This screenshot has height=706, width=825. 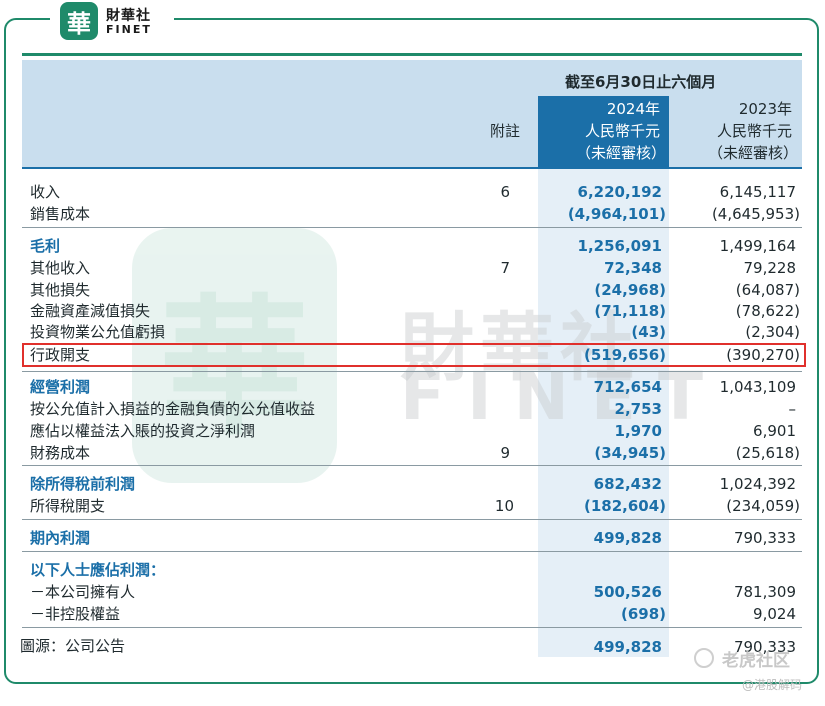 What do you see at coordinates (90, 311) in the screenshot?
I see `row-label: 金融資產減值損失` at bounding box center [90, 311].